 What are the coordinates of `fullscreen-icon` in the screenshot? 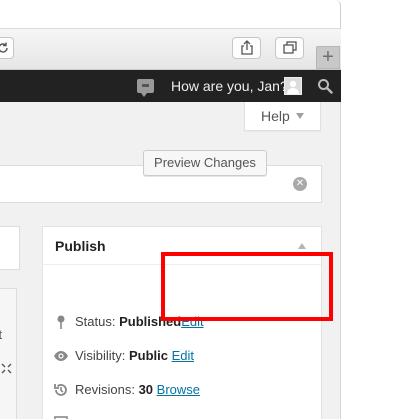 It's located at (6, 368).